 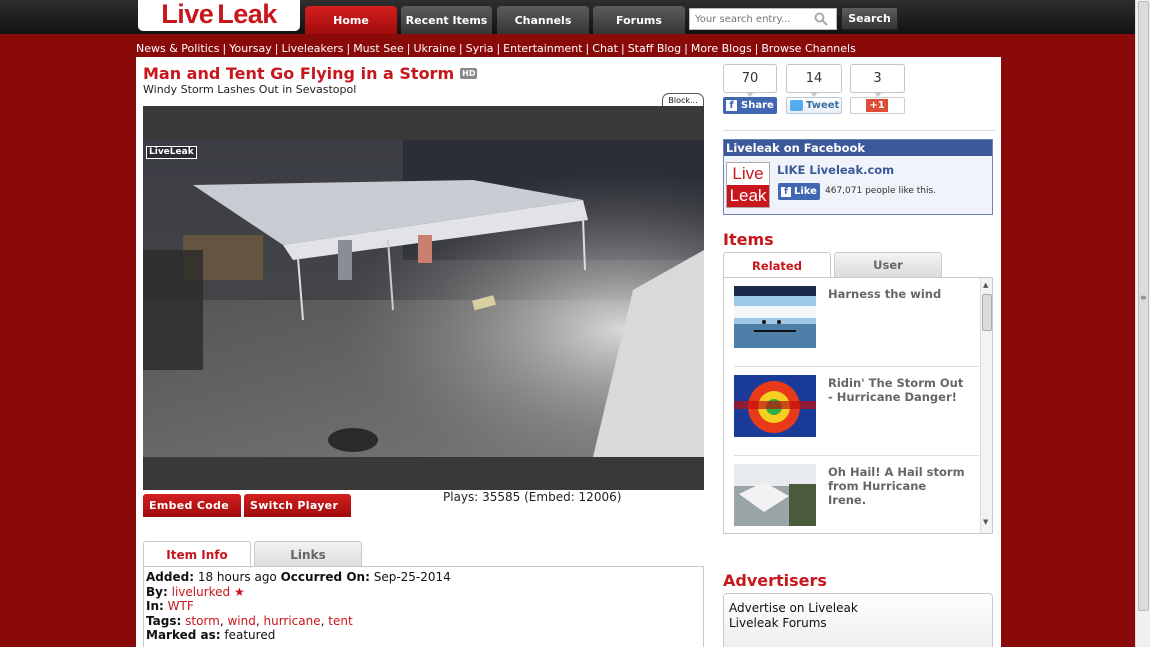 I want to click on by-row: By: livelurked ★, so click(x=423, y=592).